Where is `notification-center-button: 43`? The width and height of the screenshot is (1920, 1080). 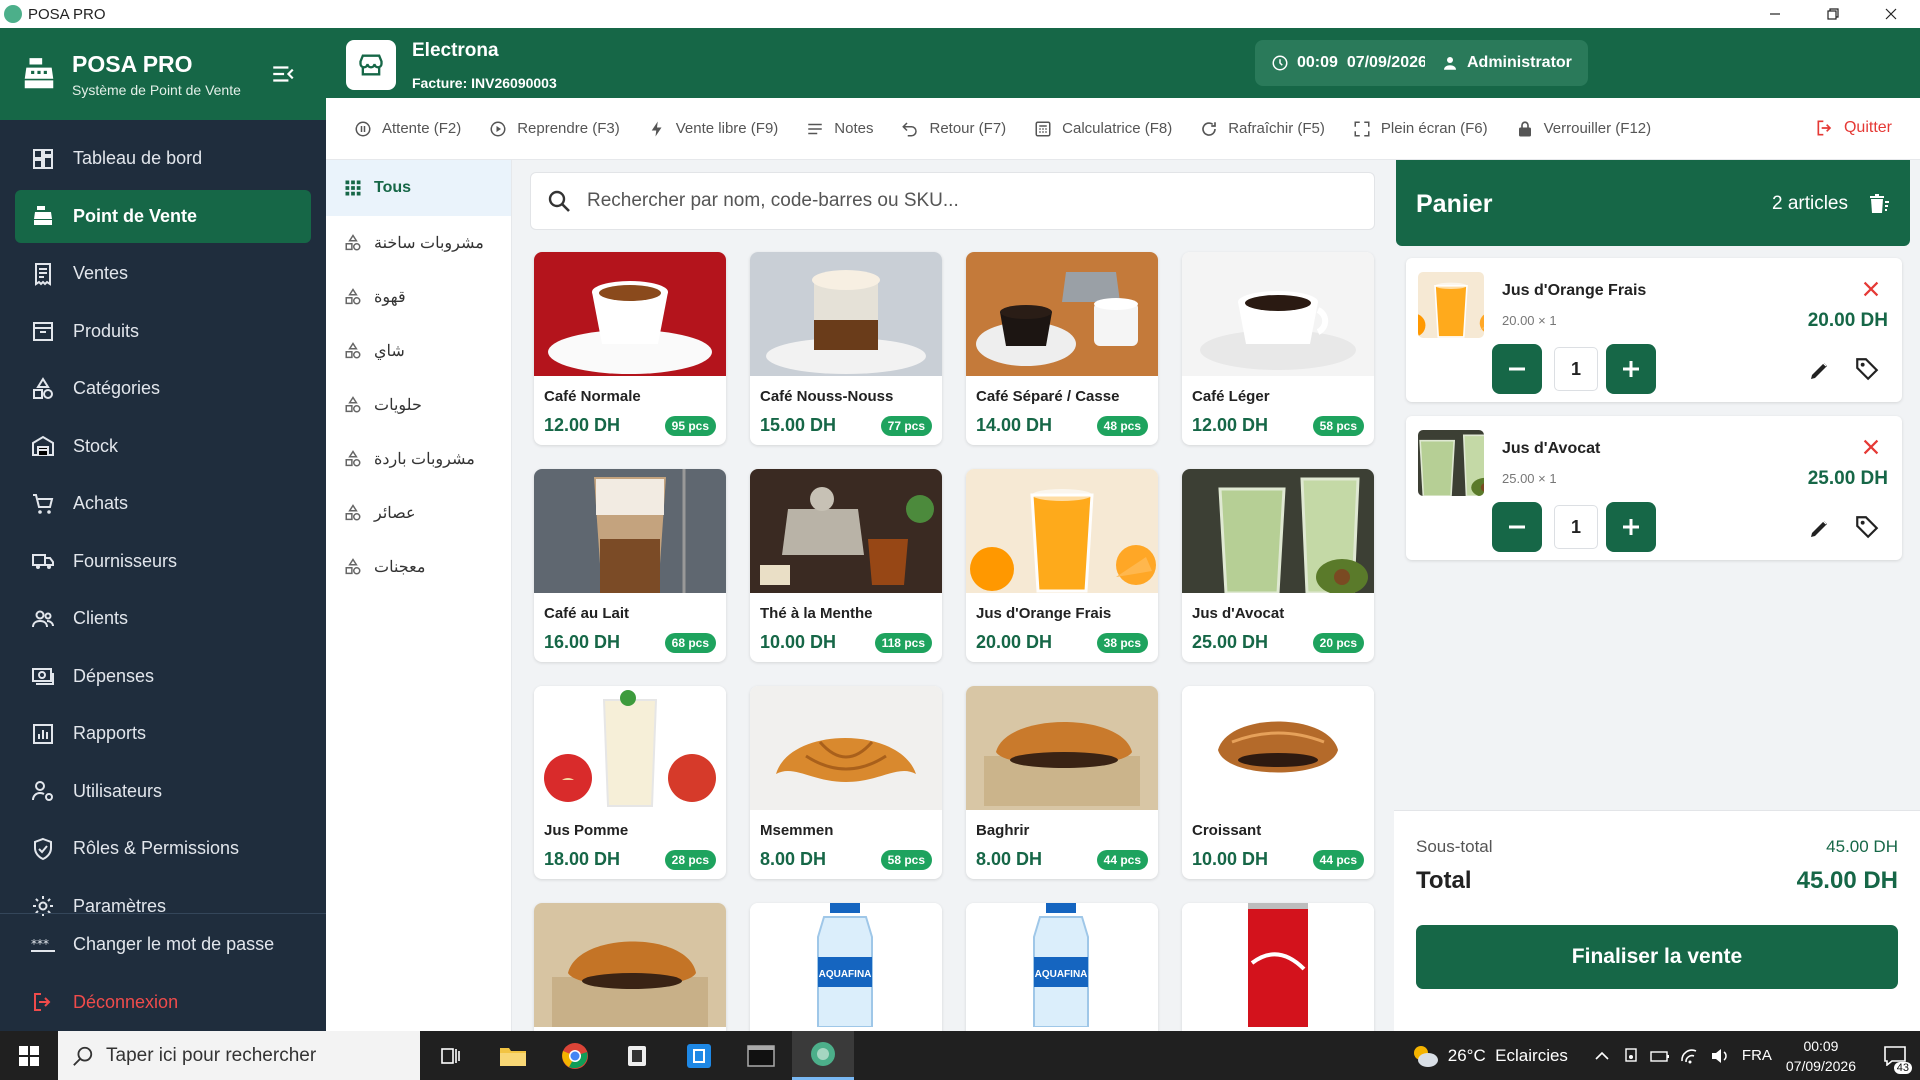 notification-center-button: 43 is located at coordinates (1895, 1055).